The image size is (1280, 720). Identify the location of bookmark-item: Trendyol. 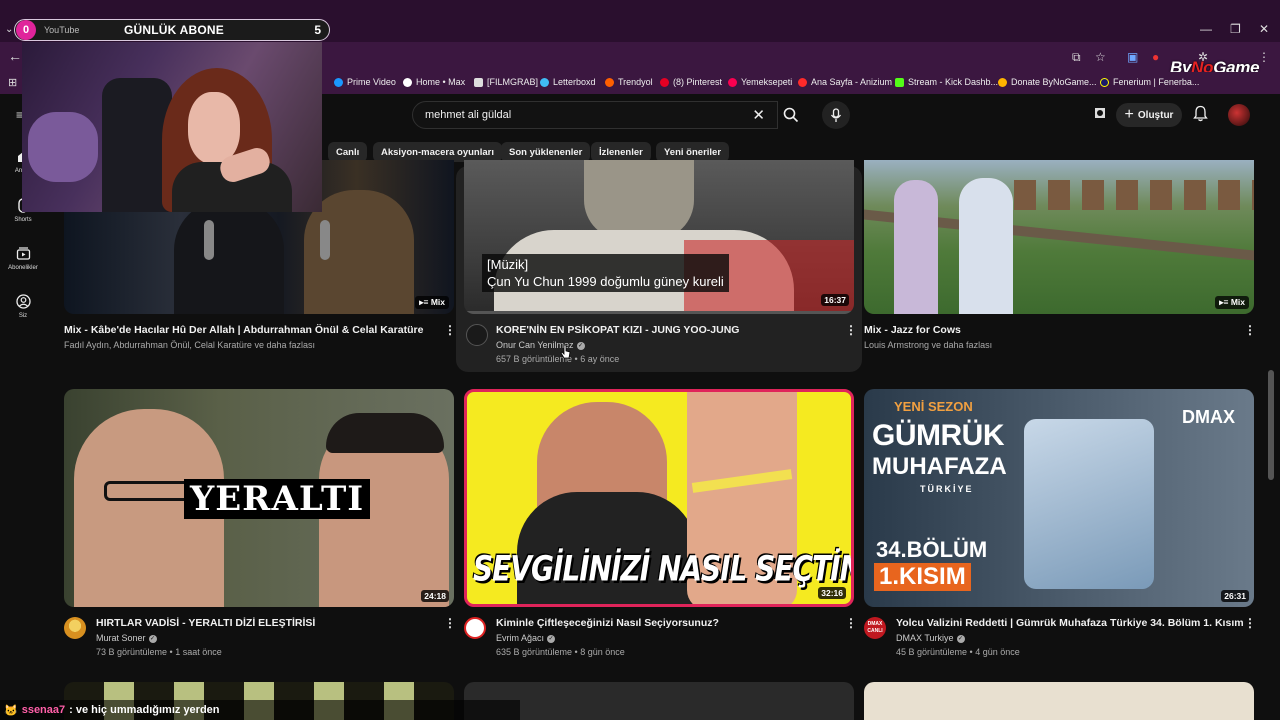
(629, 82).